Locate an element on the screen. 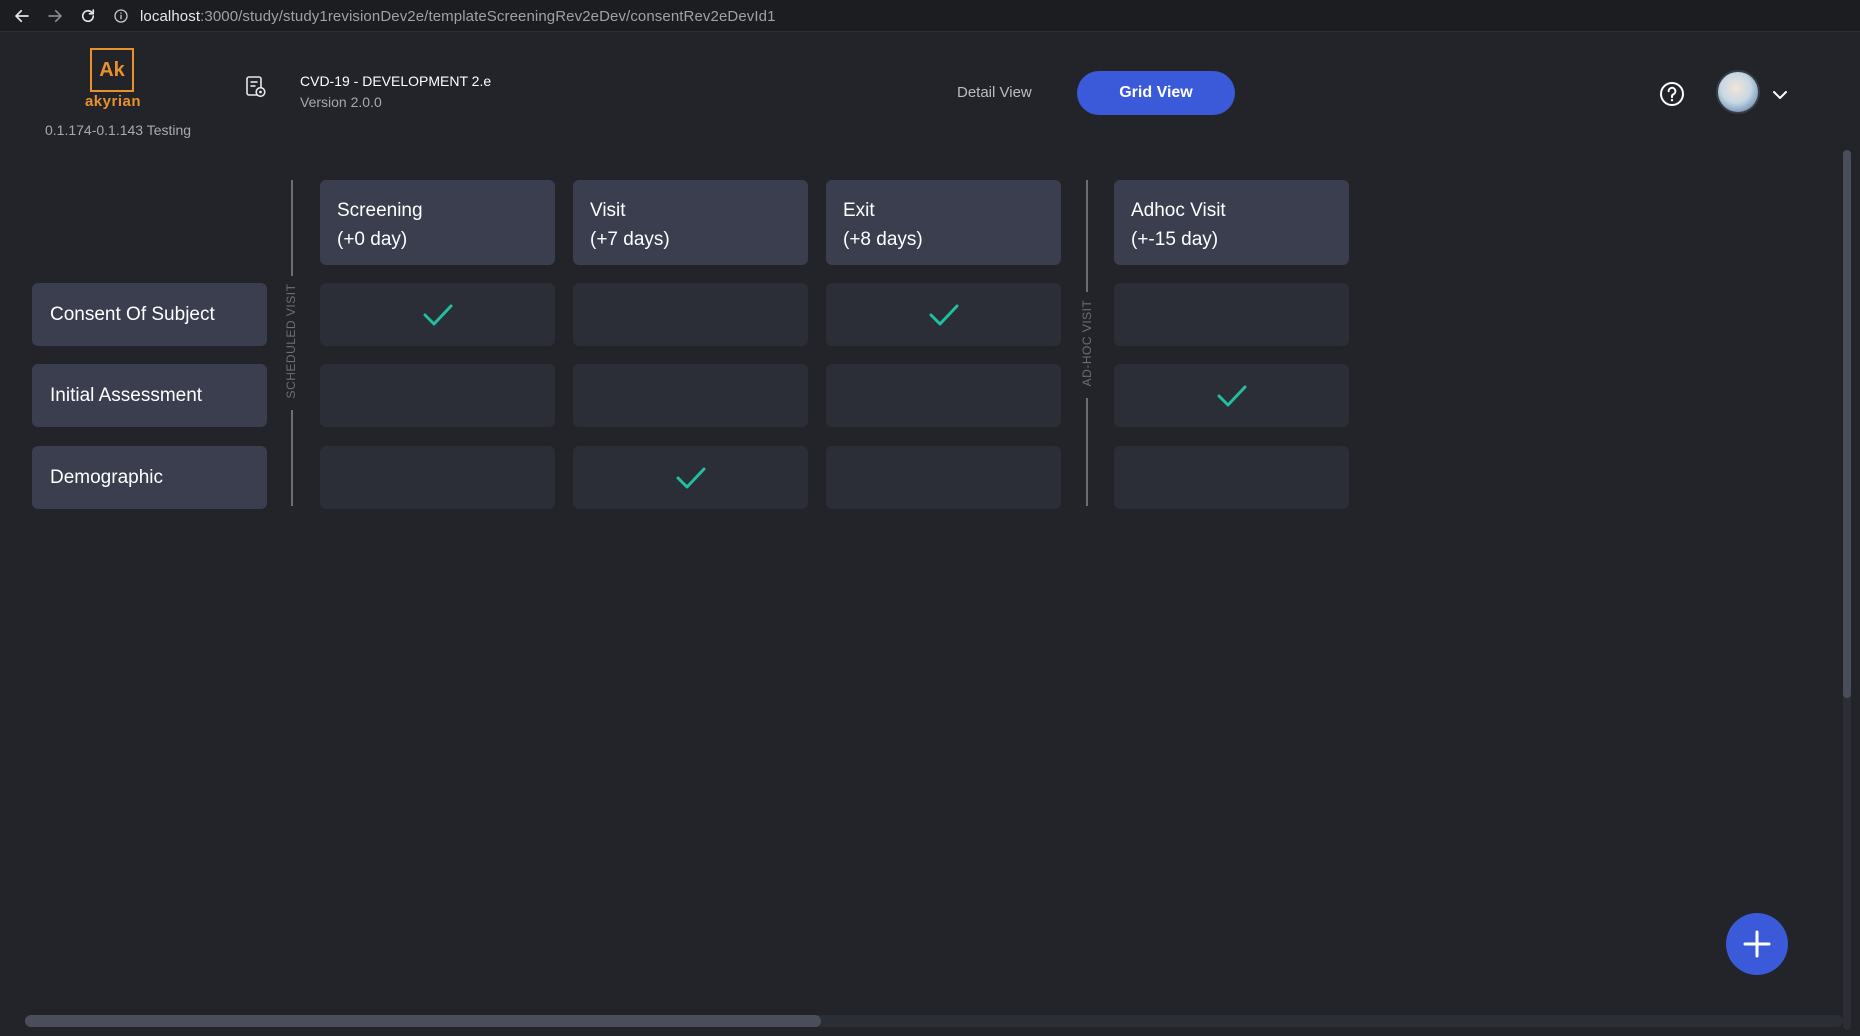 This screenshot has height=1036, width=1860. url-host: localhost is located at coordinates (170, 16).